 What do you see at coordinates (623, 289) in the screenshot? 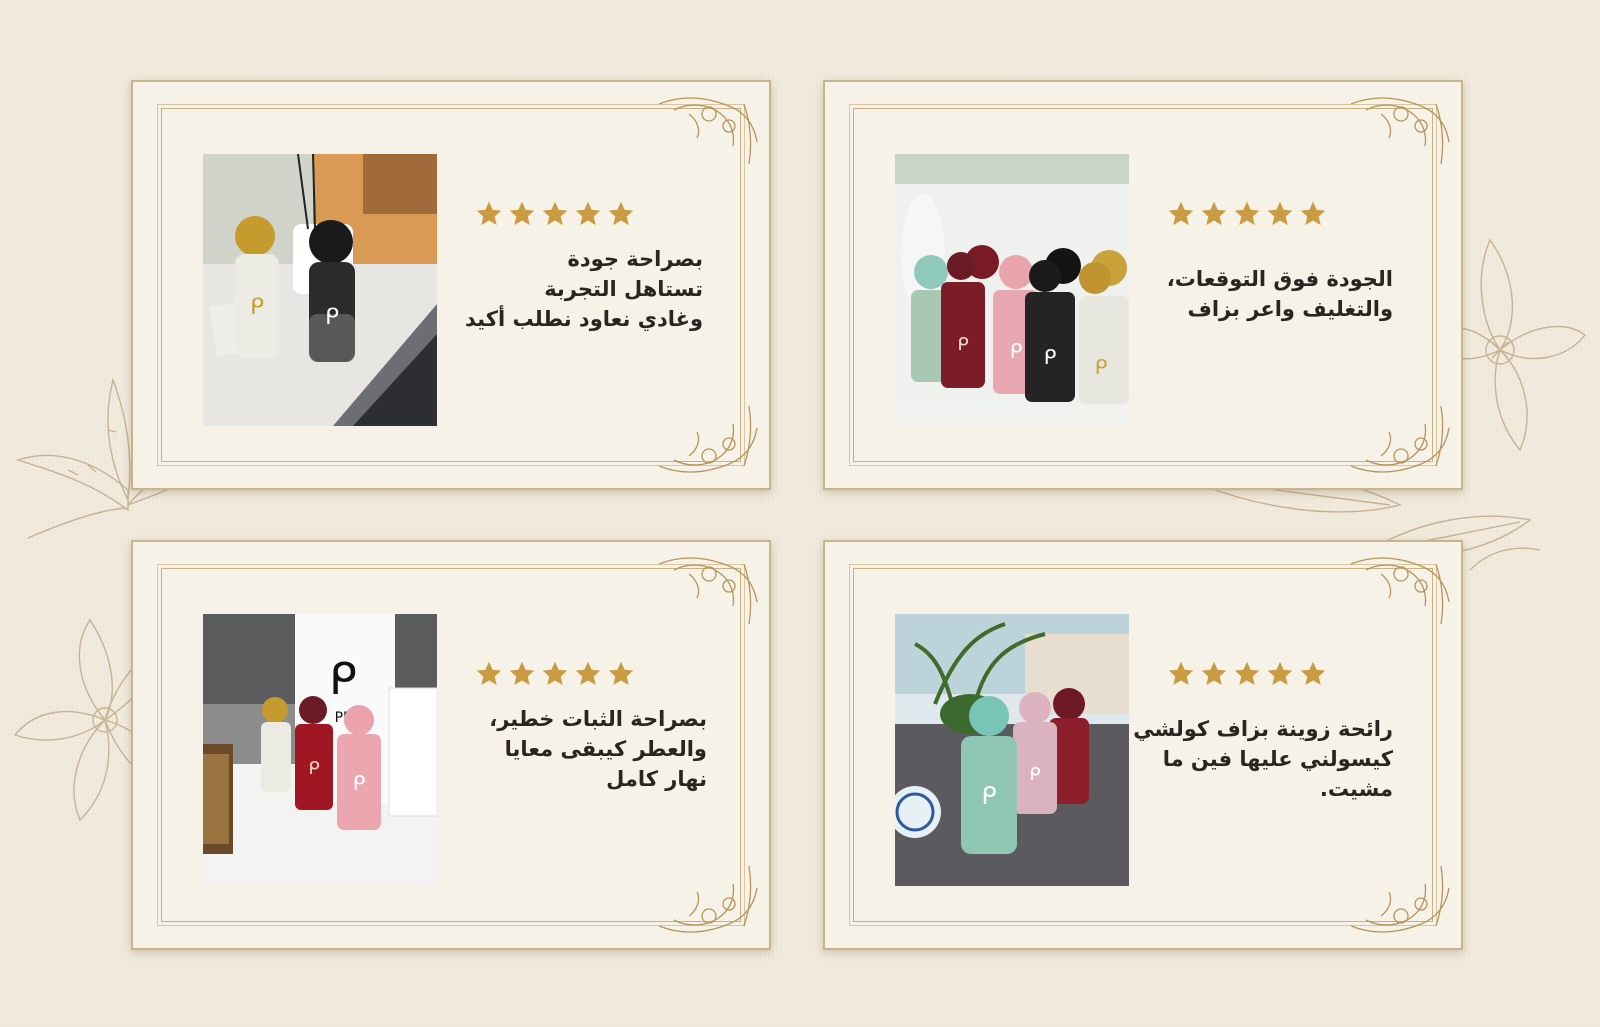
I see `review-text-line: تستاهل التجربة` at bounding box center [623, 289].